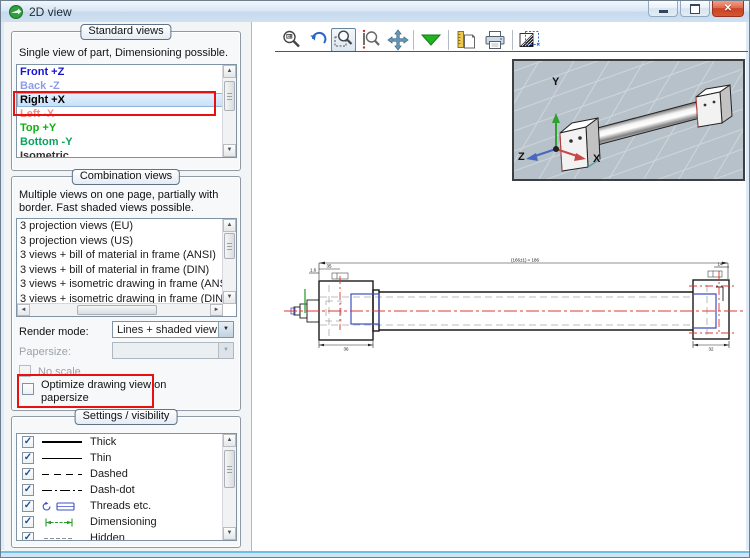  I want to click on list-item-left-x: Left -X, so click(120, 114).